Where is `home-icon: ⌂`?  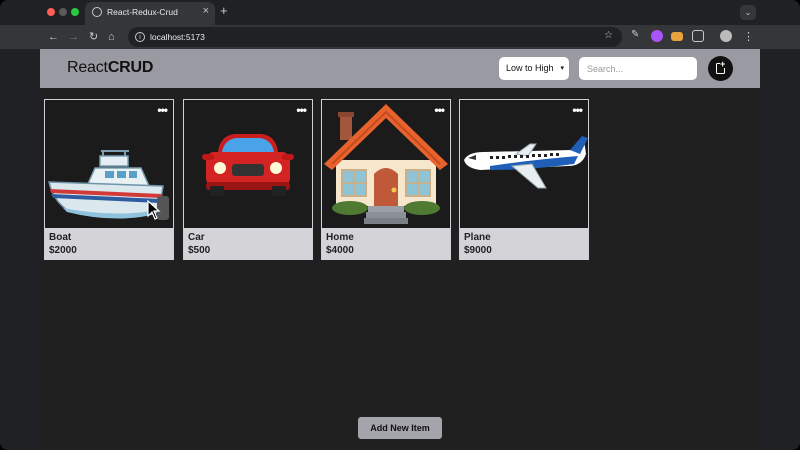
home-icon: ⌂ is located at coordinates (111, 37).